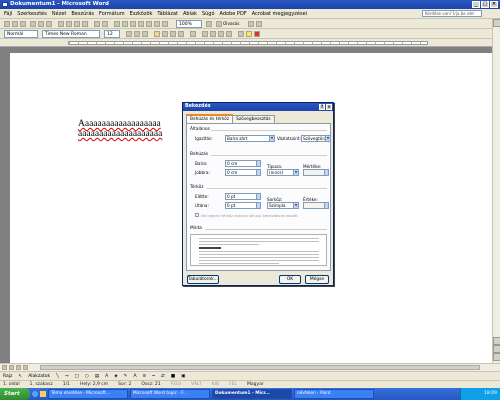  What do you see at coordinates (496, 191) in the screenshot?
I see `vertical-scrollbar` at bounding box center [496, 191].